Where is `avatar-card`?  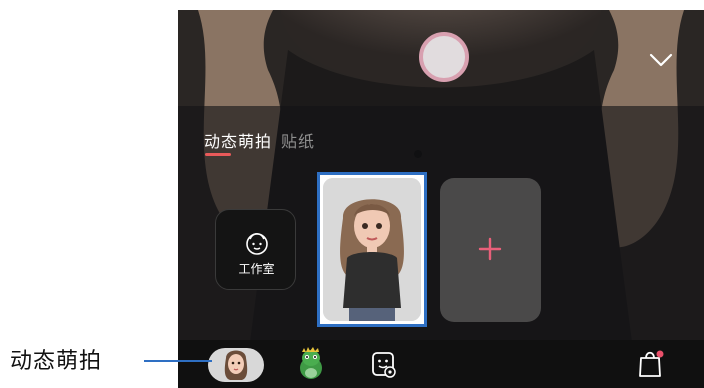
avatar-card is located at coordinates (372, 249).